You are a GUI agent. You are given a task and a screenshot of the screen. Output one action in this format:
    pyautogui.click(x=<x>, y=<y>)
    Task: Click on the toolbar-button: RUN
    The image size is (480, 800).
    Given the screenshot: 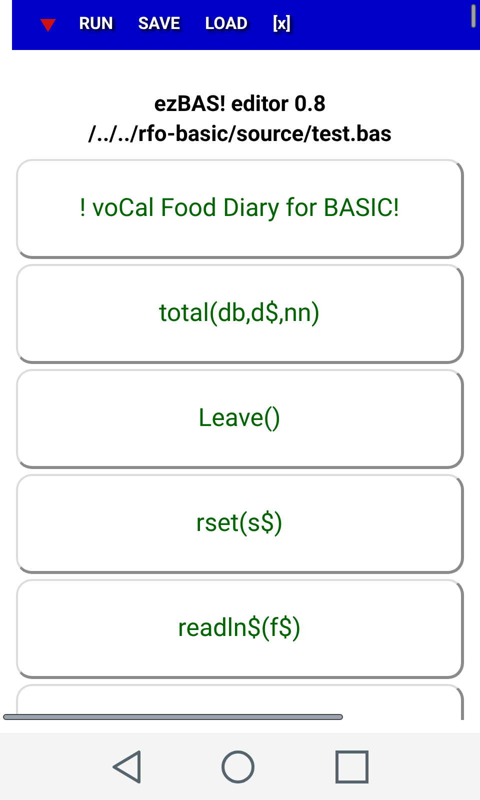 What is the action you would take?
    pyautogui.click(x=96, y=25)
    